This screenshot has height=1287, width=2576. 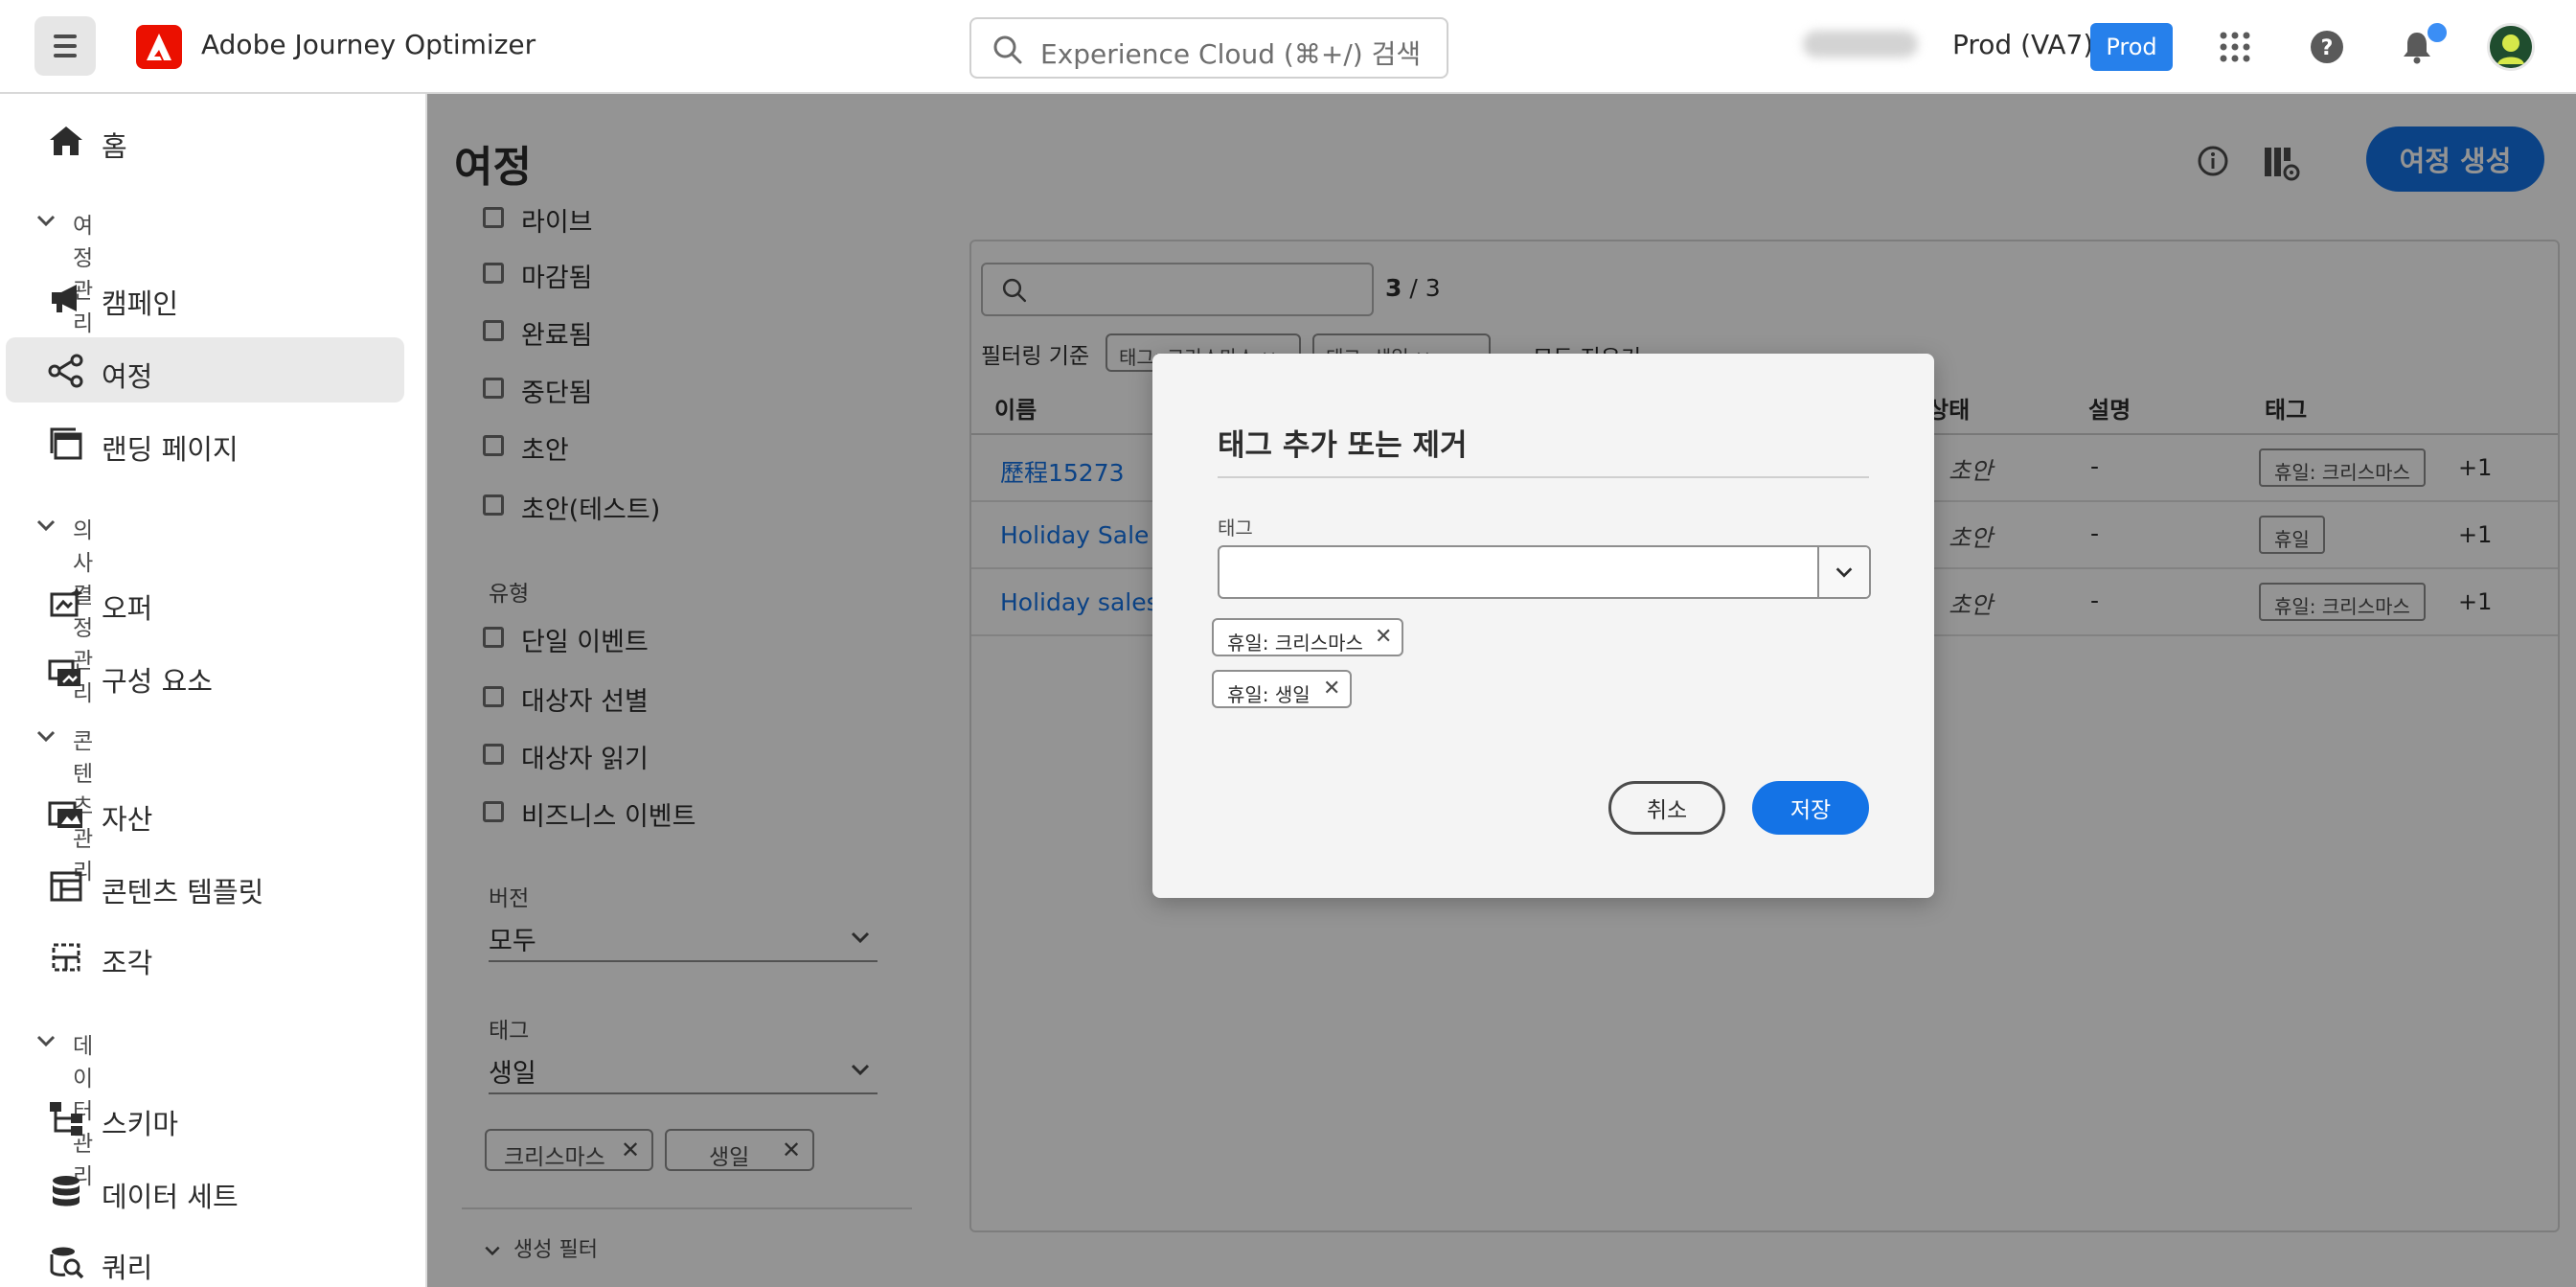 What do you see at coordinates (159, 47) in the screenshot?
I see `adobe-logo` at bounding box center [159, 47].